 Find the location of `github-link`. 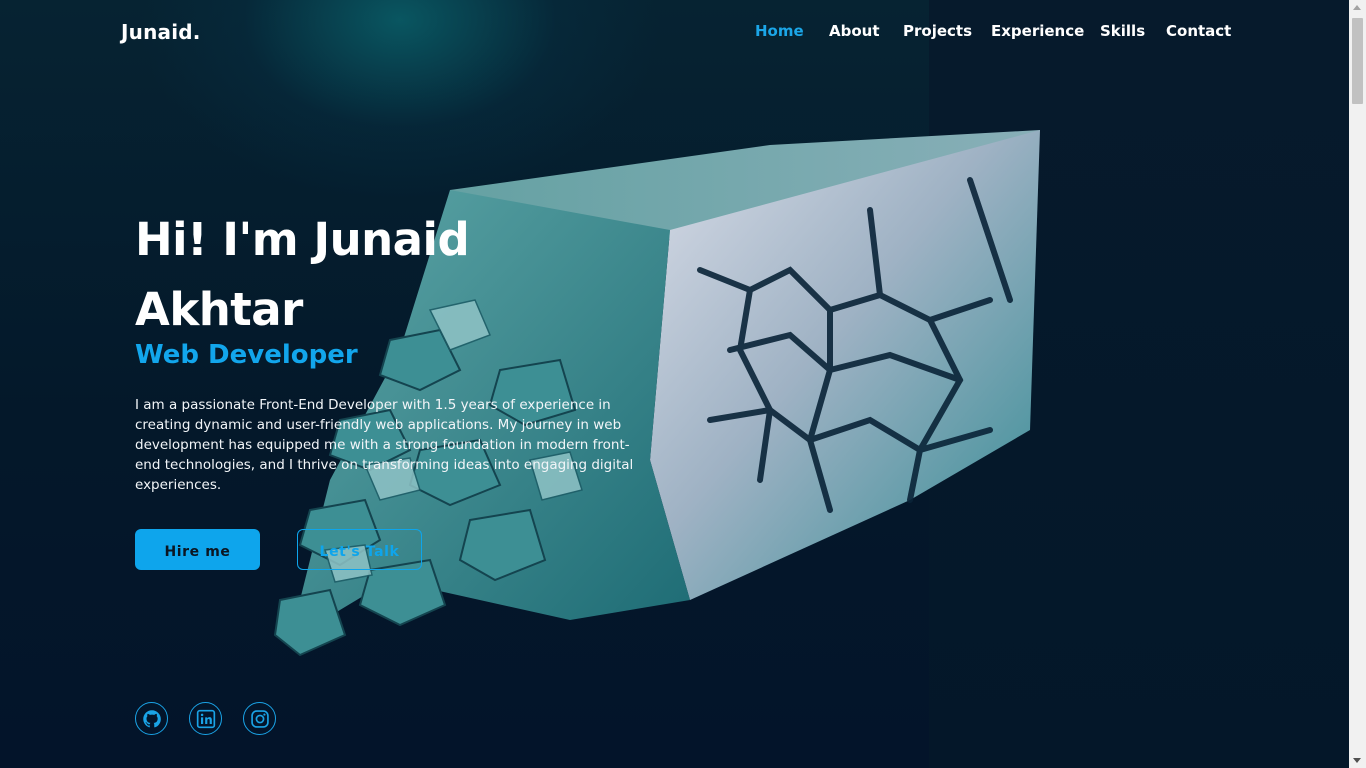

github-link is located at coordinates (151, 718).